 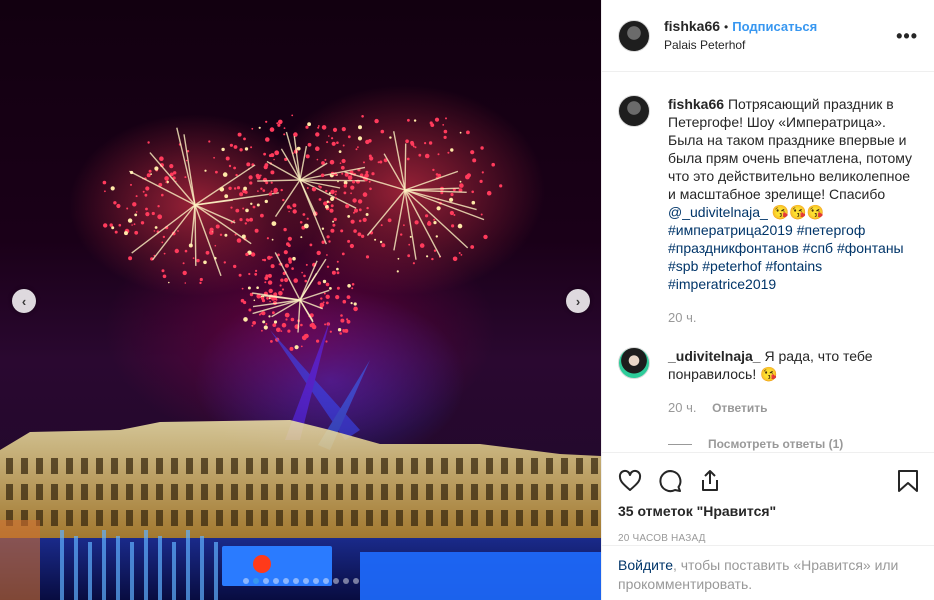 What do you see at coordinates (696, 104) in the screenshot?
I see `caption-username: fishka66` at bounding box center [696, 104].